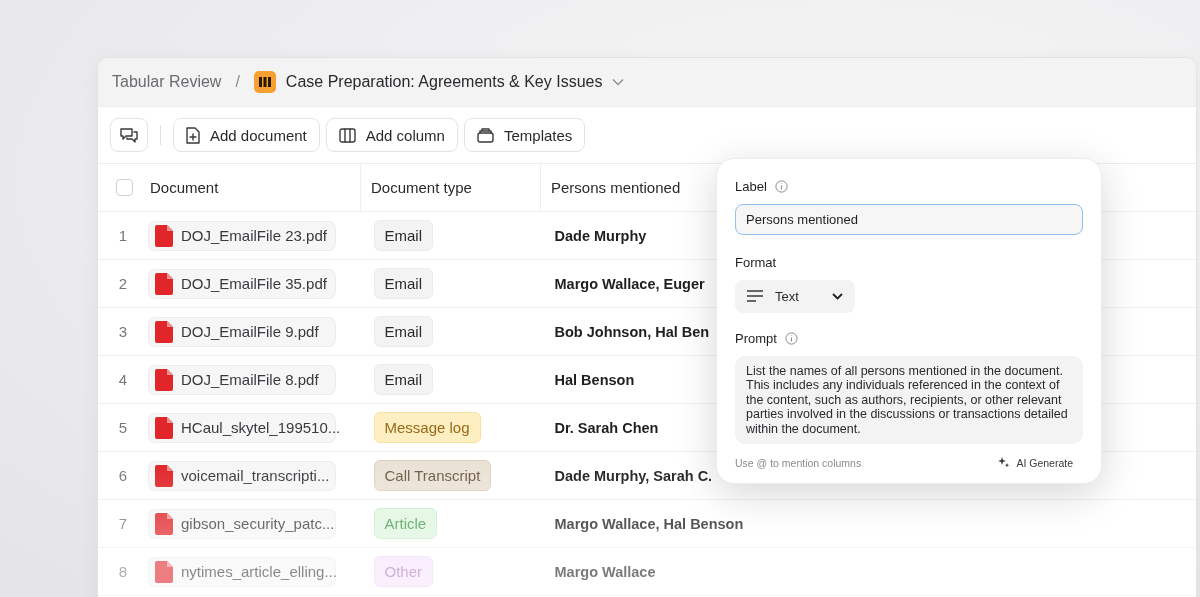  I want to click on review-title: Case Preparation: Agreements & Key Issues, so click(444, 82).